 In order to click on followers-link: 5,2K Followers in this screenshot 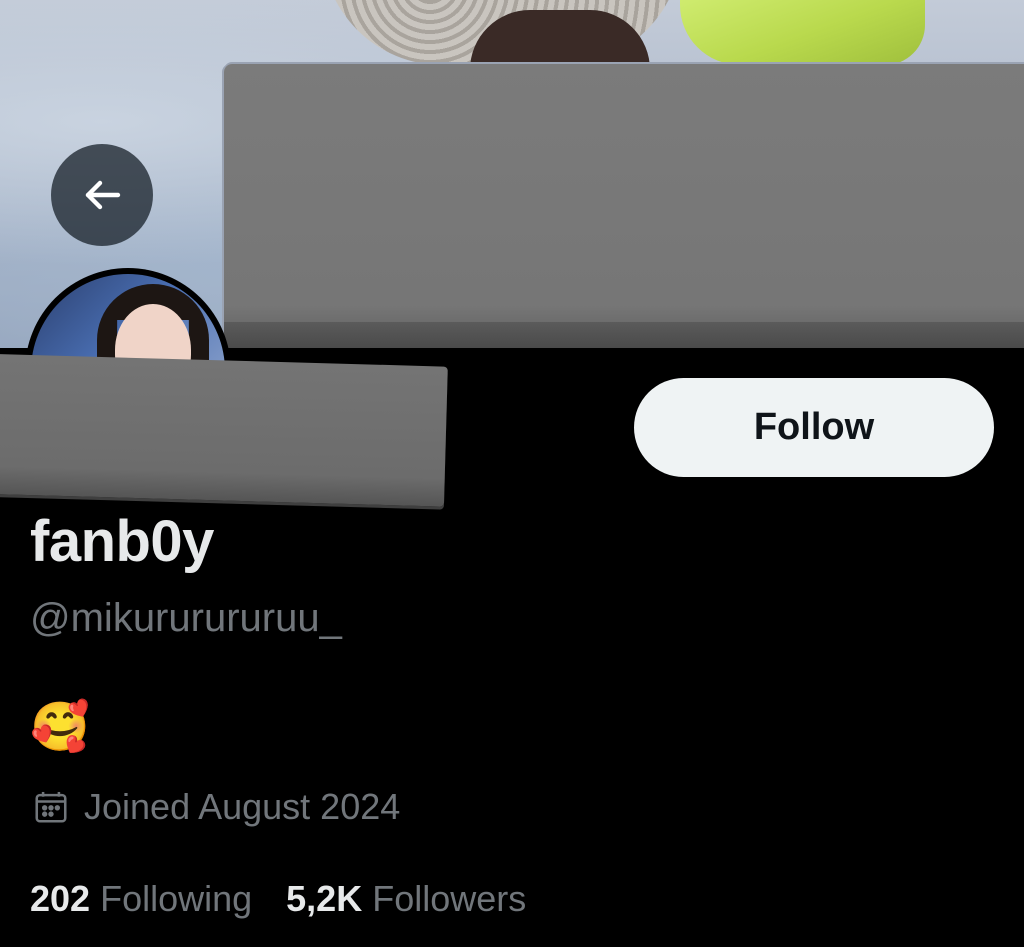, I will do `click(406, 899)`.